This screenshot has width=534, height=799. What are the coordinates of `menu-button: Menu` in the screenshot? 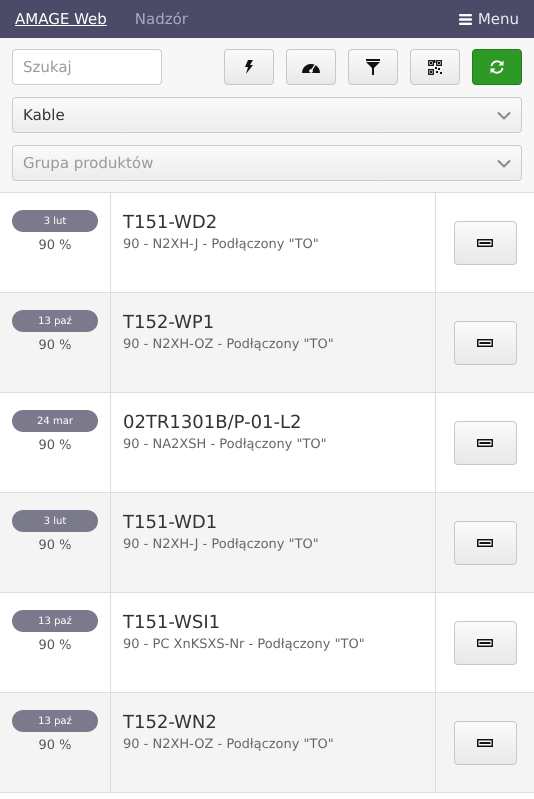 It's located at (488, 19).